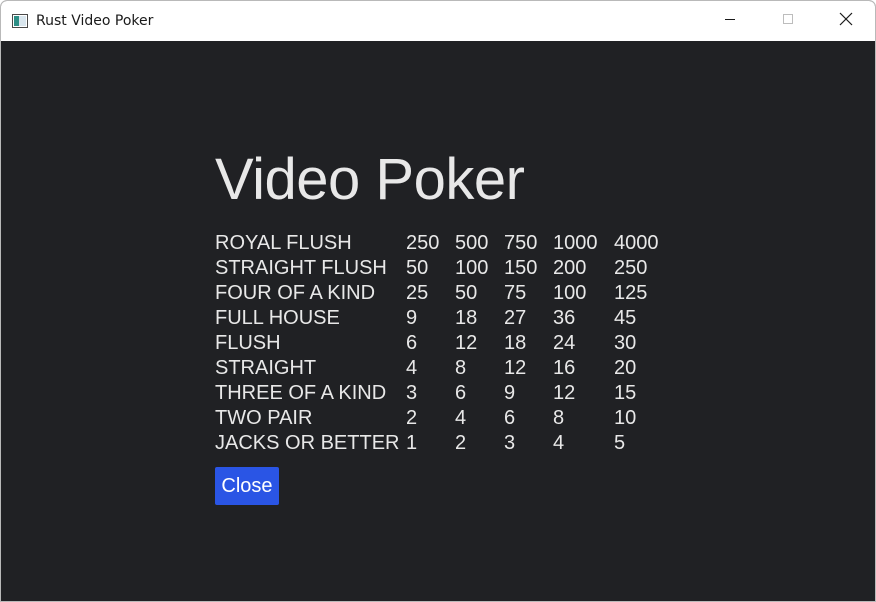  Describe the element at coordinates (444, 243) in the screenshot. I see `paytable-row: ROYAL FLUSH 250 500 750 1000 4000` at that location.